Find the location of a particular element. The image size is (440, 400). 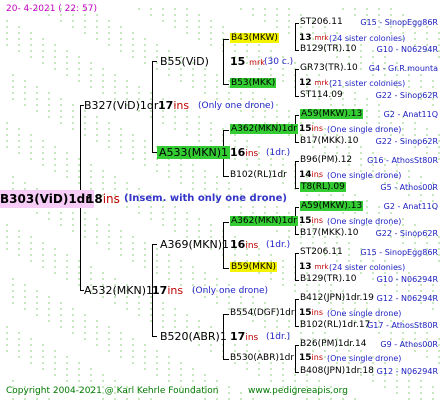

gen3-7-ins-label: ins is located at coordinates (317, 312).